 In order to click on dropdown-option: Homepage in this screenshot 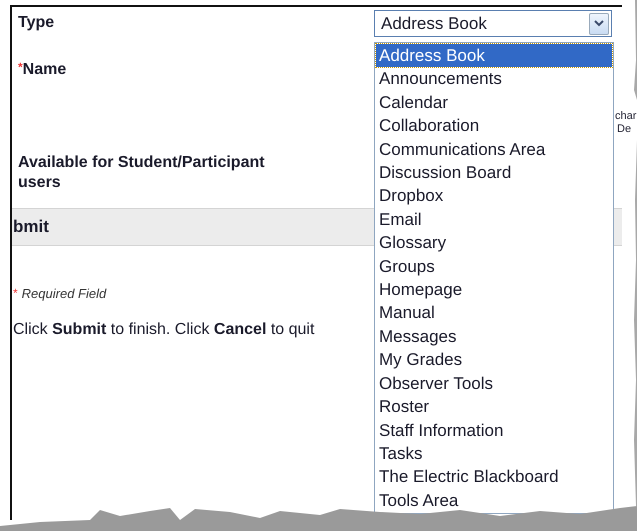, I will do `click(494, 290)`.